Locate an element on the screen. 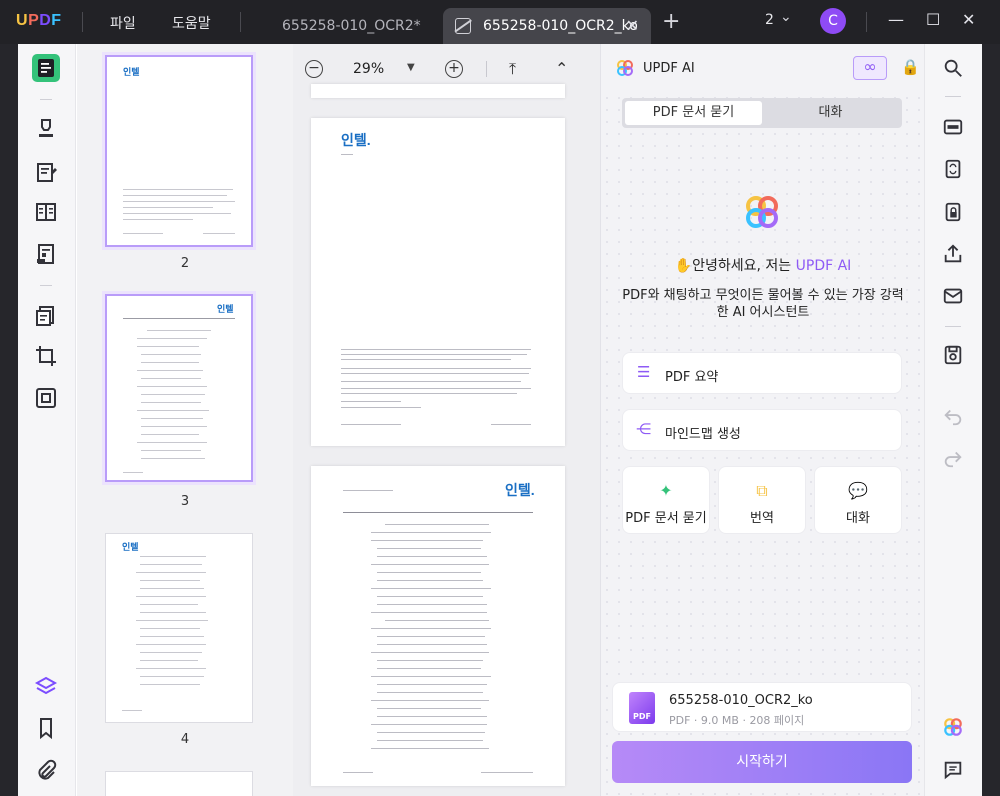  ai-header: UPDF AI ∞ 🔒 is located at coordinates (763, 69).